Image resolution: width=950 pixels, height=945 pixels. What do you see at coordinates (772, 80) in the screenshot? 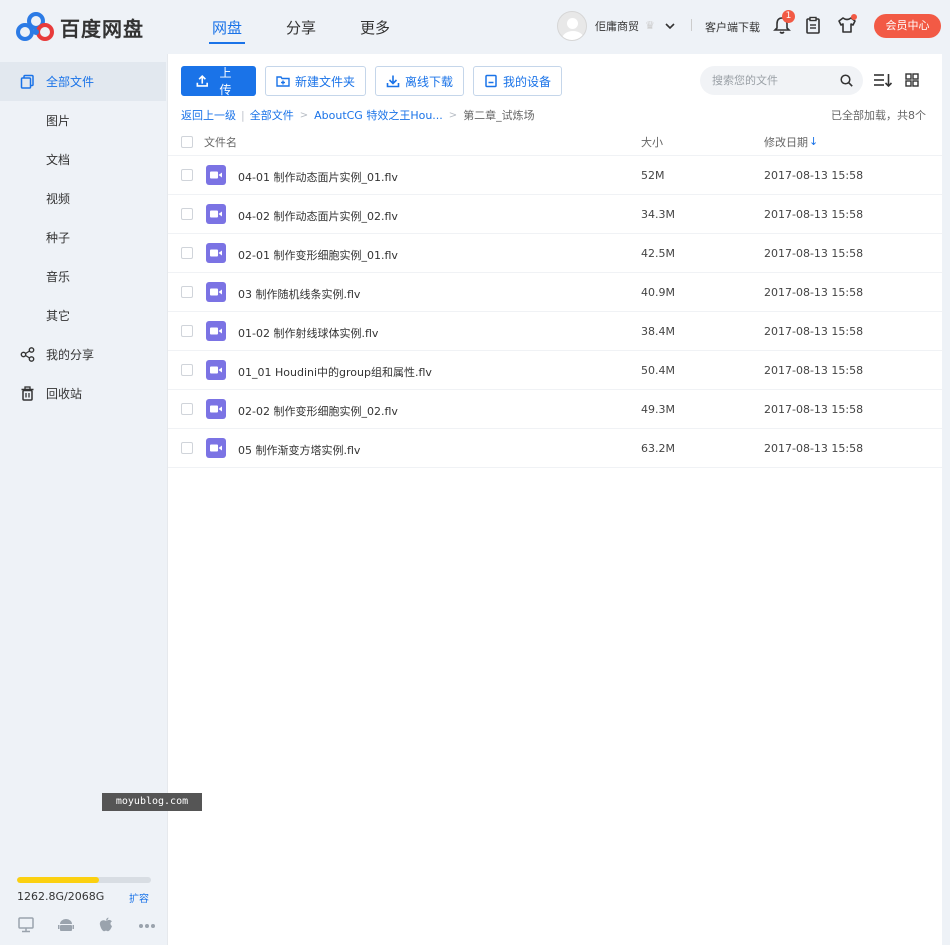
I see `search-input` at bounding box center [772, 80].